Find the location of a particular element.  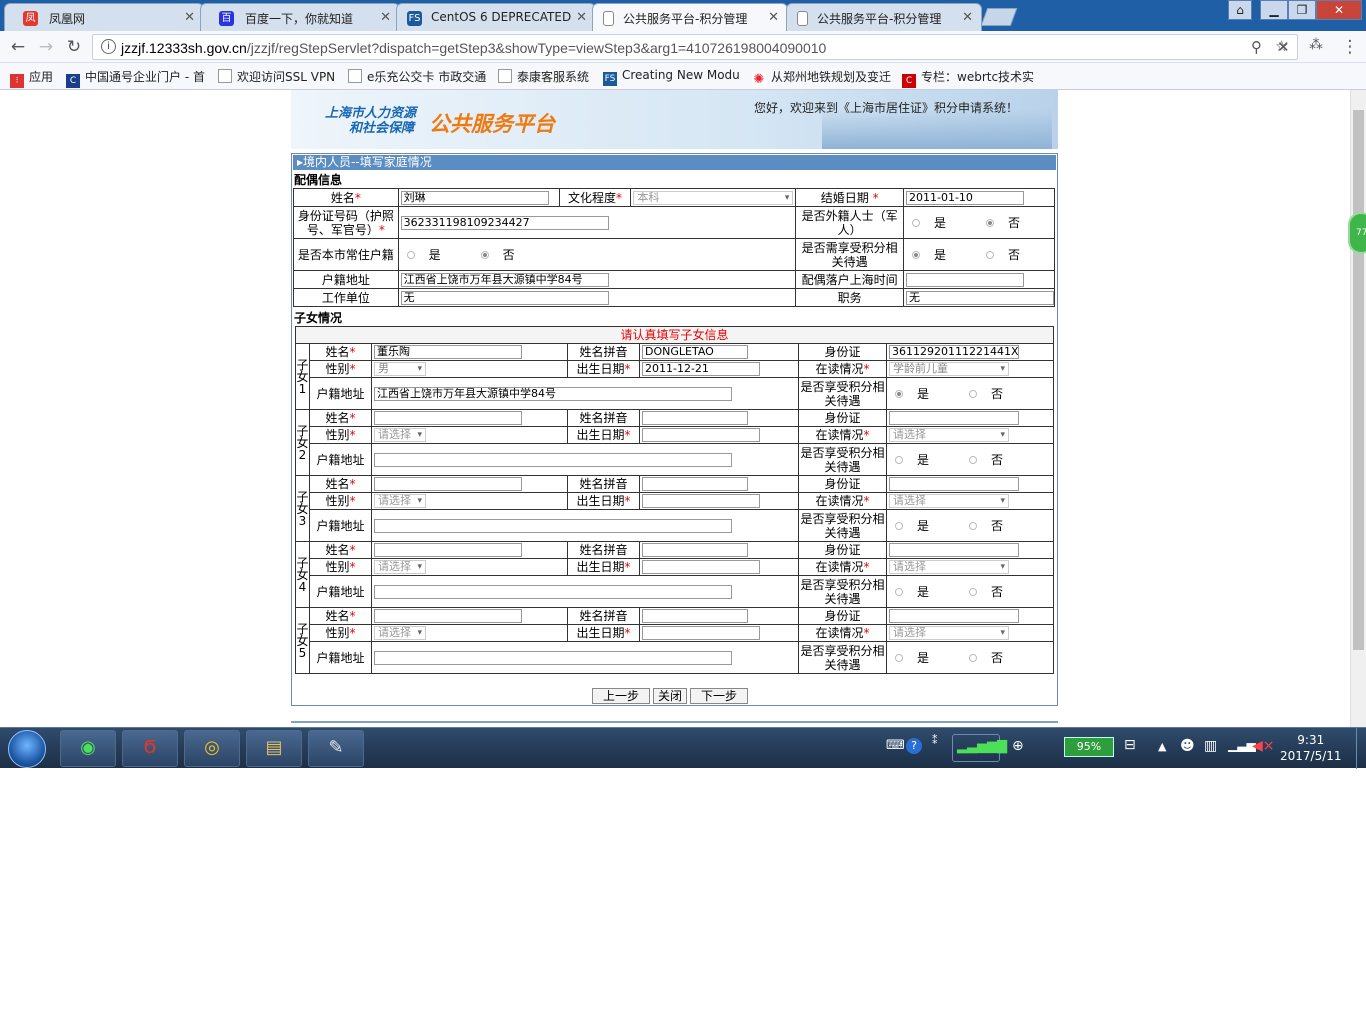

bookmark-vpn: 欢迎访问SSL VPN is located at coordinates (280, 76).